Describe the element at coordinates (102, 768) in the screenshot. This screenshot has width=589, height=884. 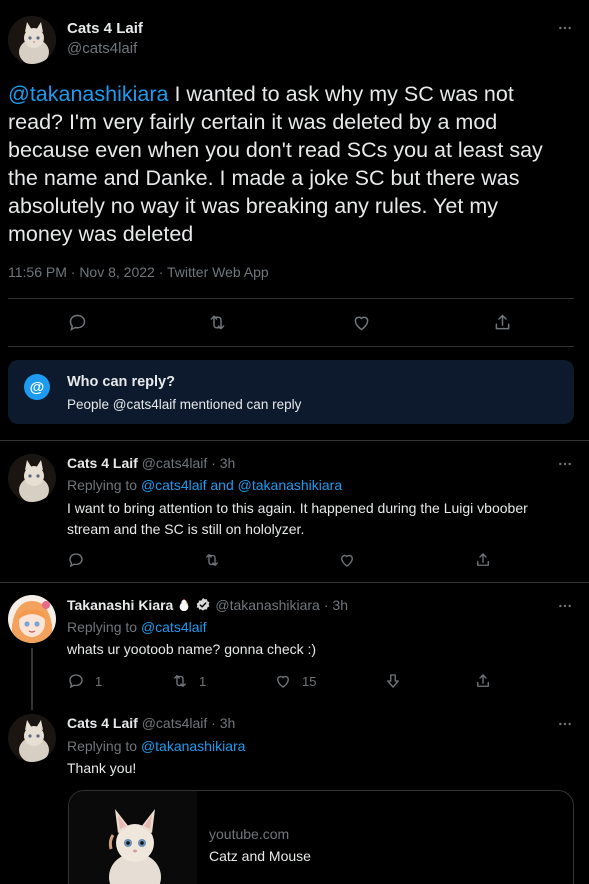
I see `reply-text: Thank you!` at that location.